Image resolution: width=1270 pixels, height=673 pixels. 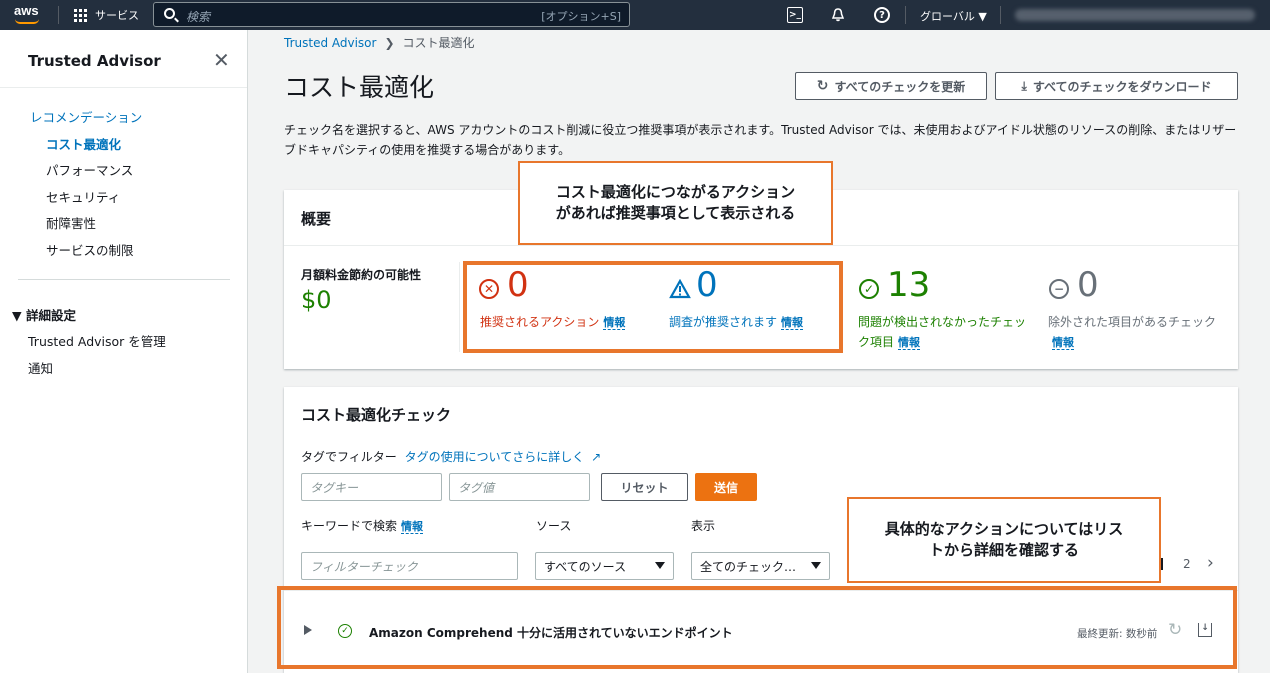 What do you see at coordinates (1024, 85) in the screenshot?
I see `download-icon: ⤓` at bounding box center [1024, 85].